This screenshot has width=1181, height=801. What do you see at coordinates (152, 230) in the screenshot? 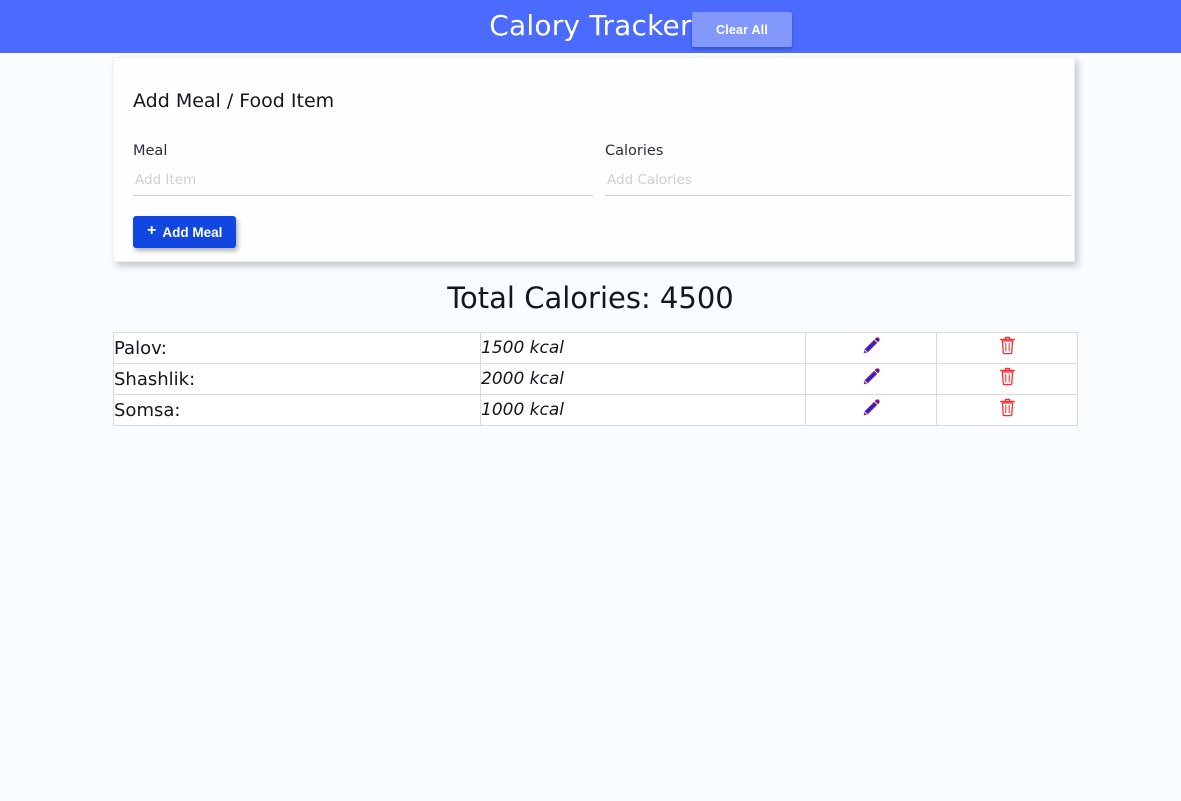
I see `plus-icon: +` at bounding box center [152, 230].